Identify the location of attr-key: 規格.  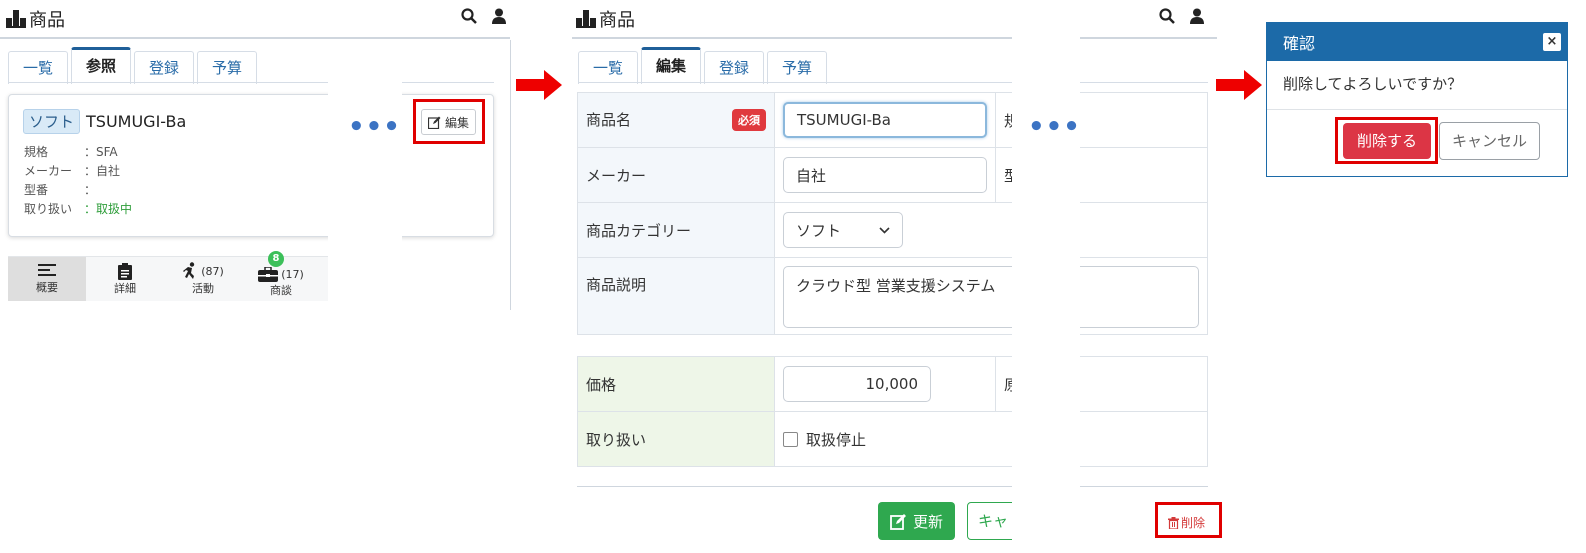
(36, 152).